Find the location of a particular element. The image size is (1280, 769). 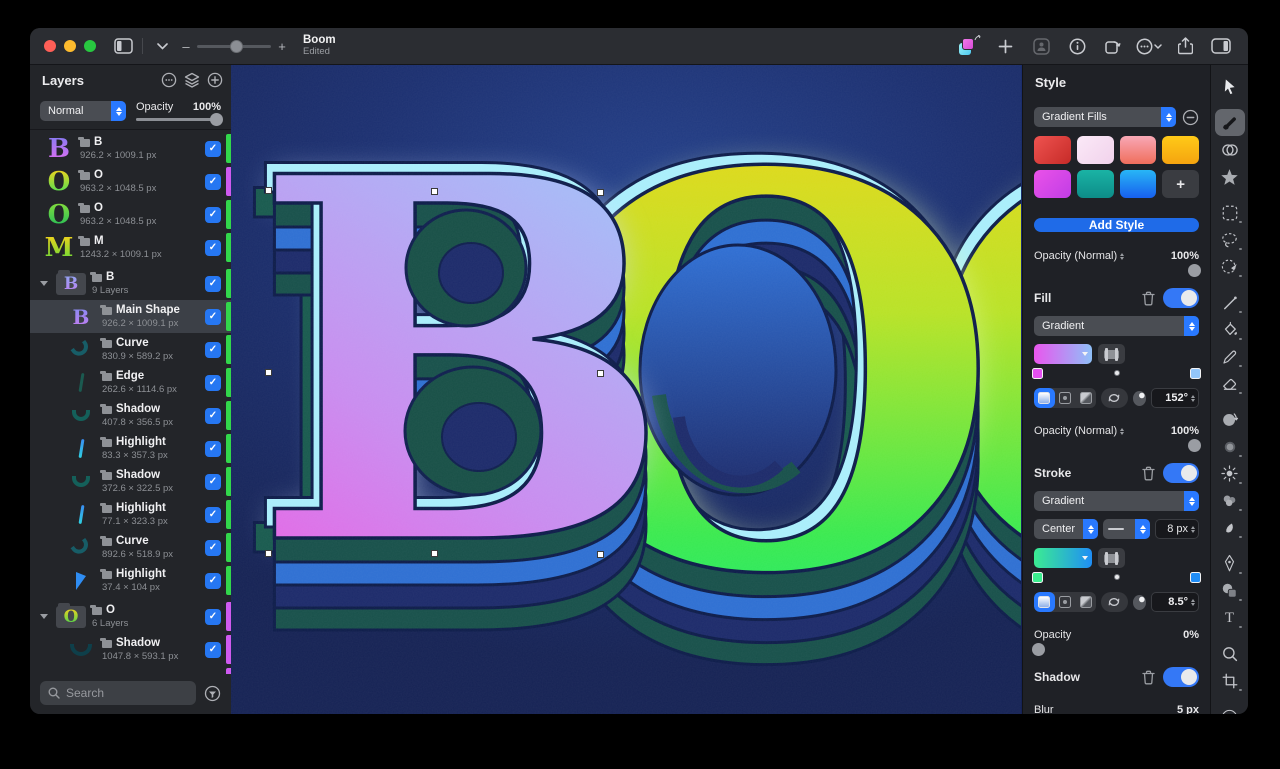

stroke-width-field: 8 px is located at coordinates (1177, 529).